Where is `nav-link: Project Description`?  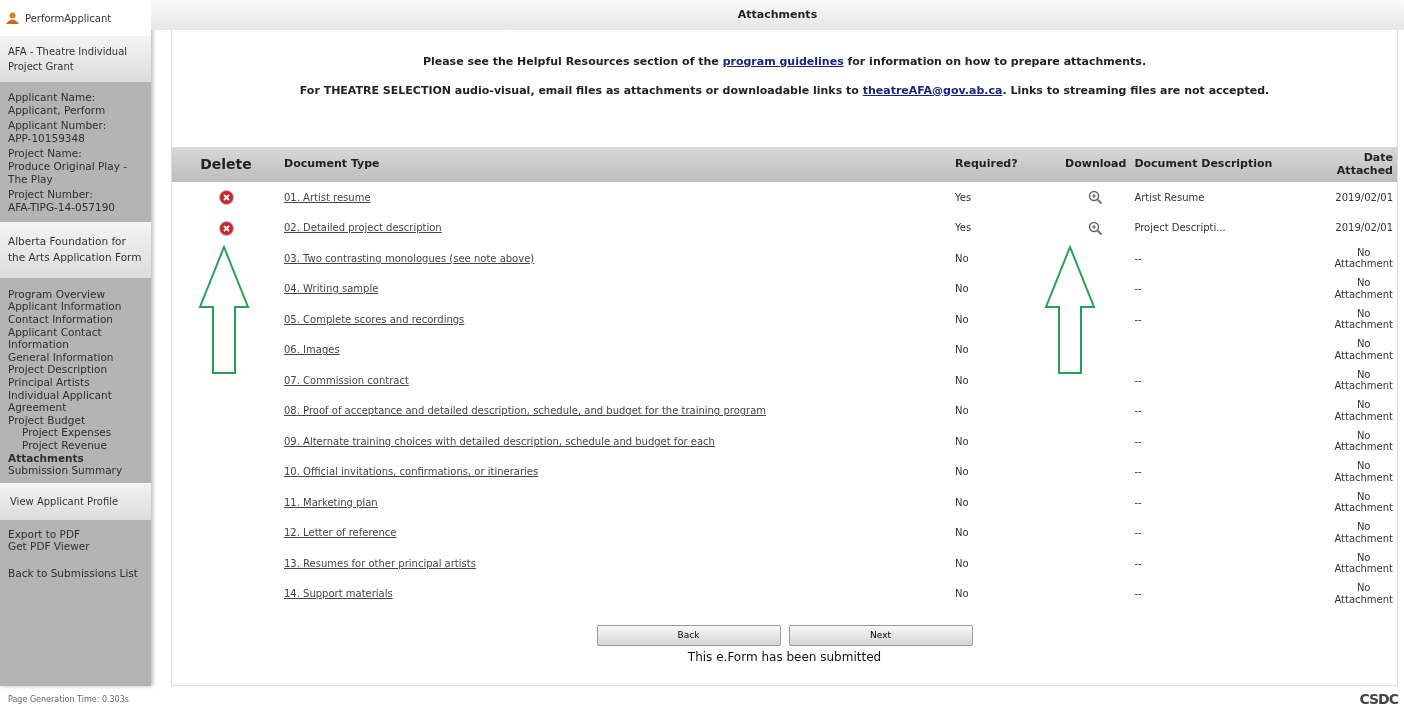 nav-link: Project Description is located at coordinates (75, 369).